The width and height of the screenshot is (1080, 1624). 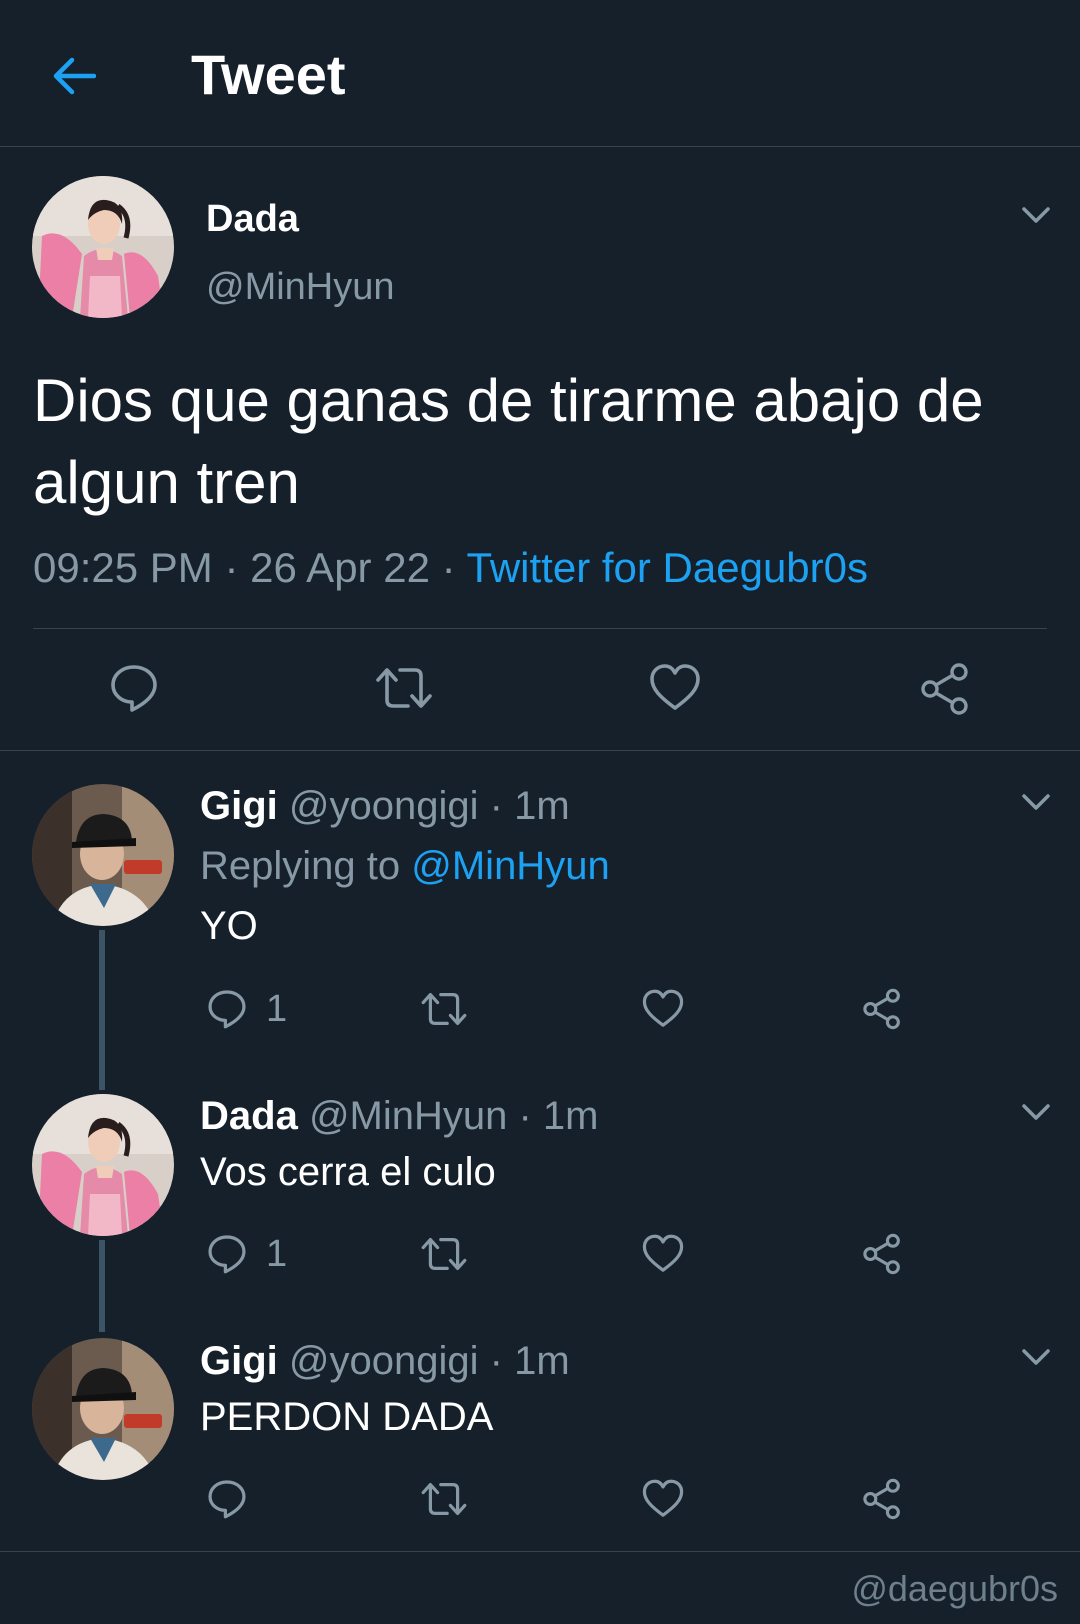 What do you see at coordinates (229, 926) in the screenshot?
I see `reply-text: YO` at bounding box center [229, 926].